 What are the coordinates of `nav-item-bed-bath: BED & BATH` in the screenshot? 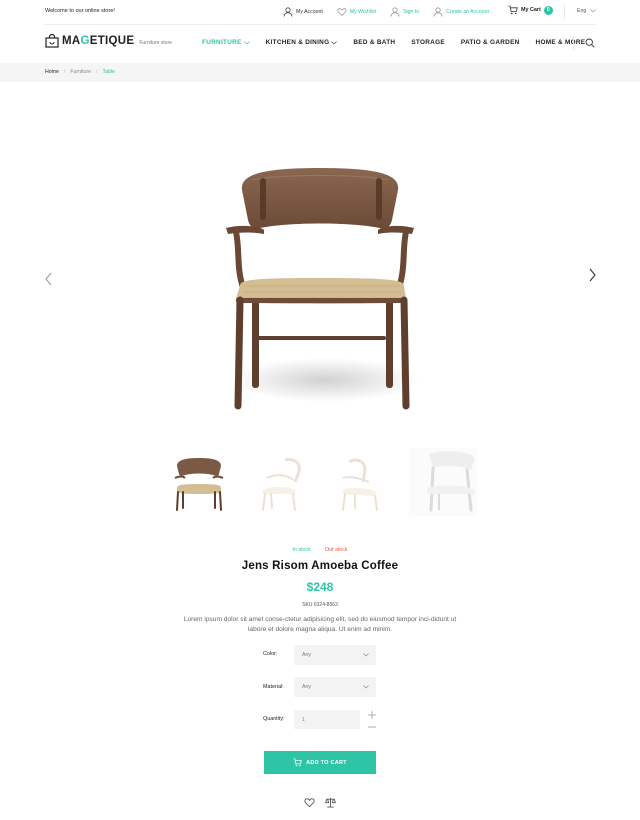 It's located at (374, 42).